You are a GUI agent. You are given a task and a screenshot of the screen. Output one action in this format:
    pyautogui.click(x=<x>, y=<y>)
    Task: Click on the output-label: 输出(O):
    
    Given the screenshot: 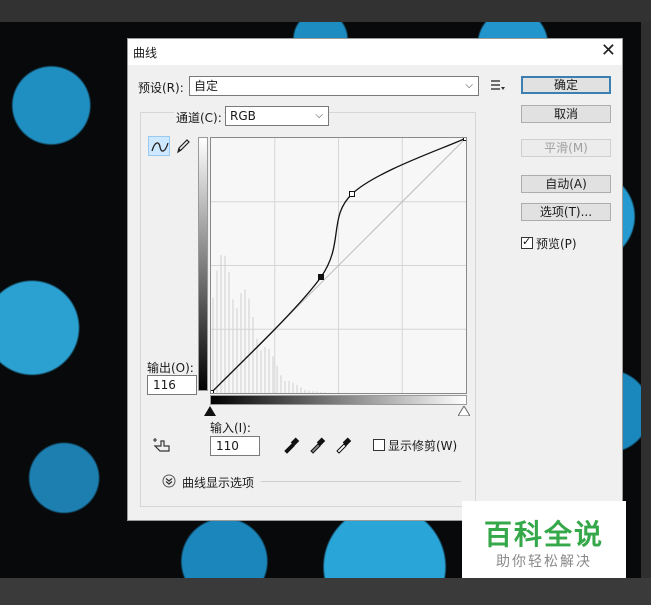 What is the action you would take?
    pyautogui.click(x=170, y=368)
    